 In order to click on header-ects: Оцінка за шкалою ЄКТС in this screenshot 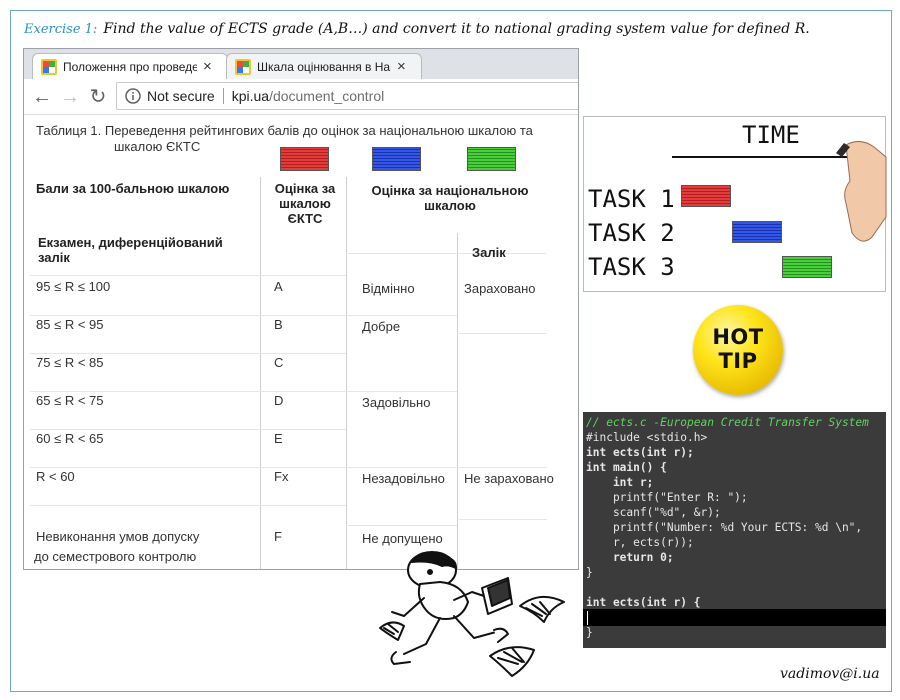, I will do `click(305, 203)`.